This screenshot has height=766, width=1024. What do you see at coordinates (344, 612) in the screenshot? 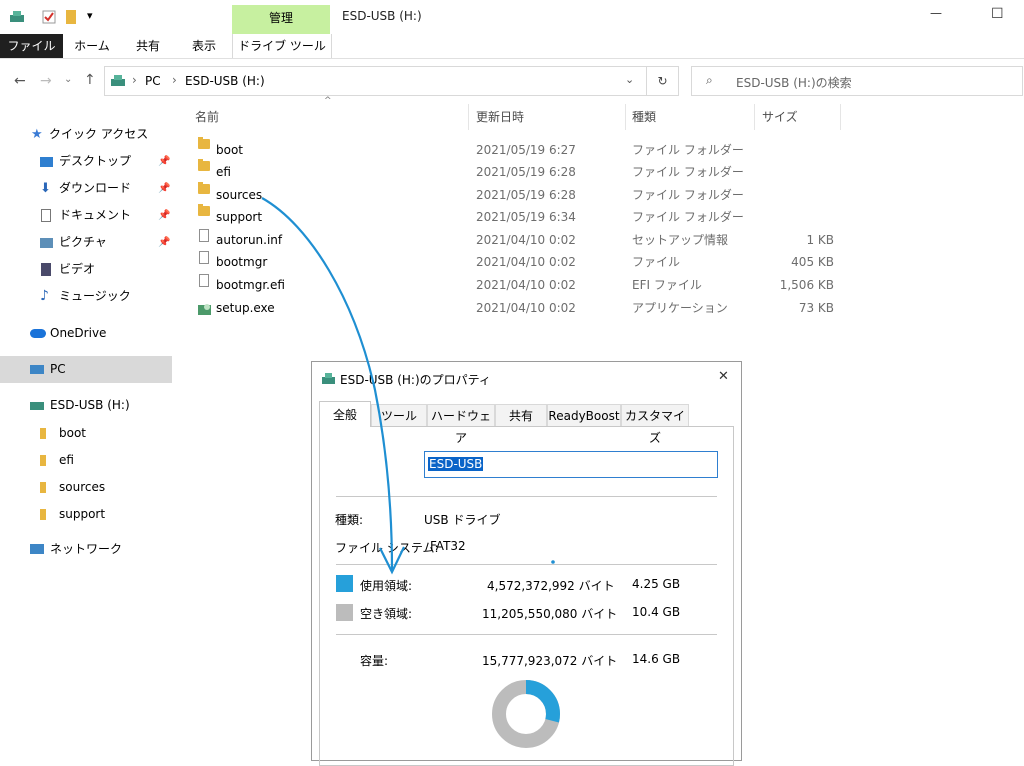
I see `free-swatch` at bounding box center [344, 612].